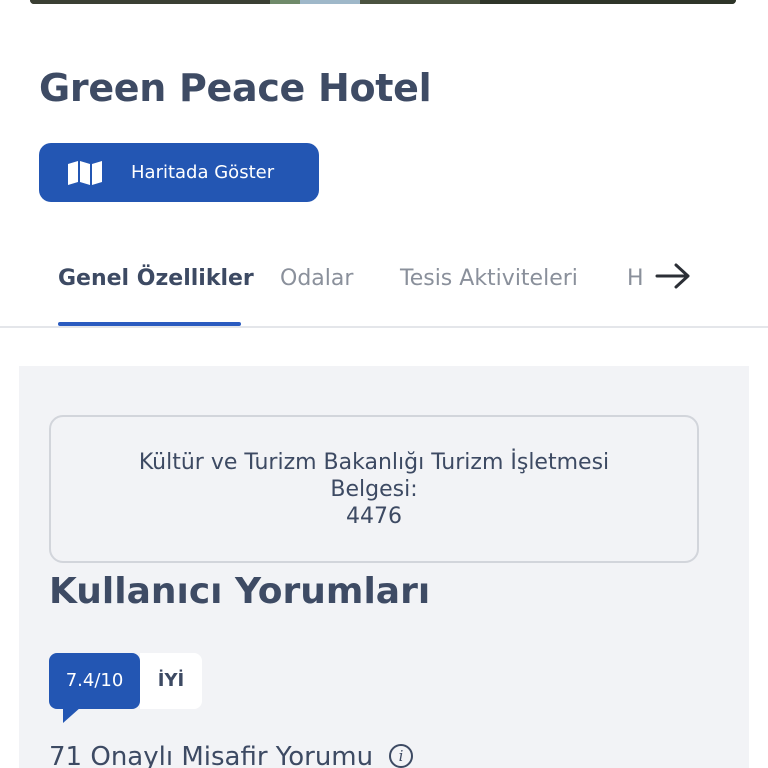  I want to click on tab-general-features: Genel Özellikler, so click(156, 278).